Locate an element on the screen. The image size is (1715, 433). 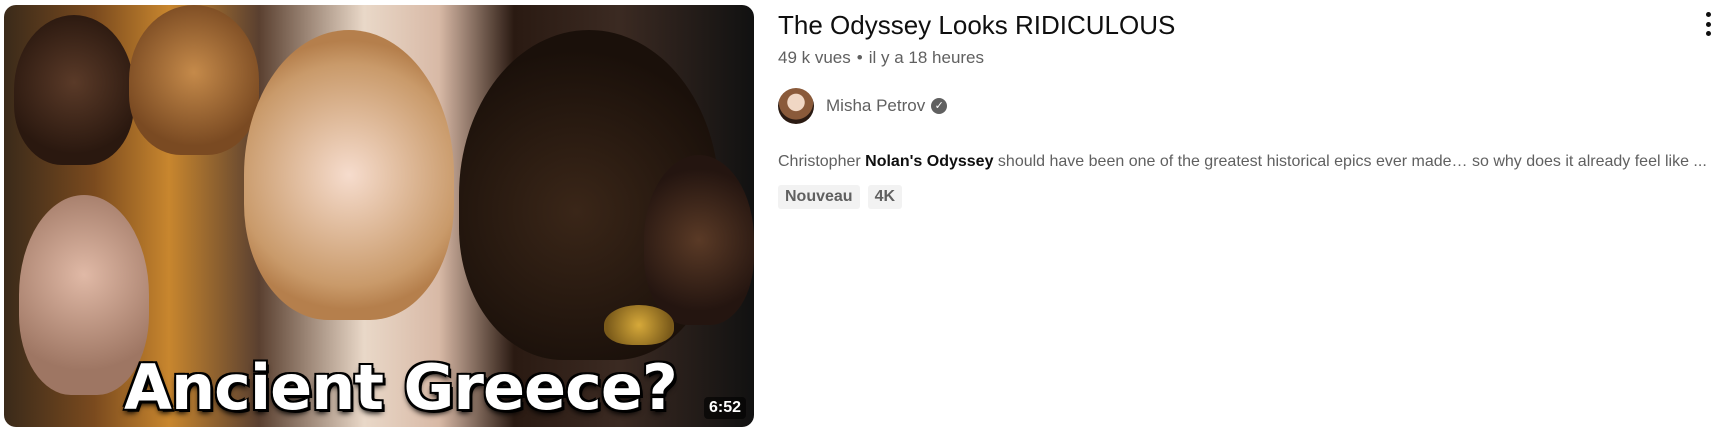
thumbnail-text: Ancient Greece? is located at coordinates (401, 387).